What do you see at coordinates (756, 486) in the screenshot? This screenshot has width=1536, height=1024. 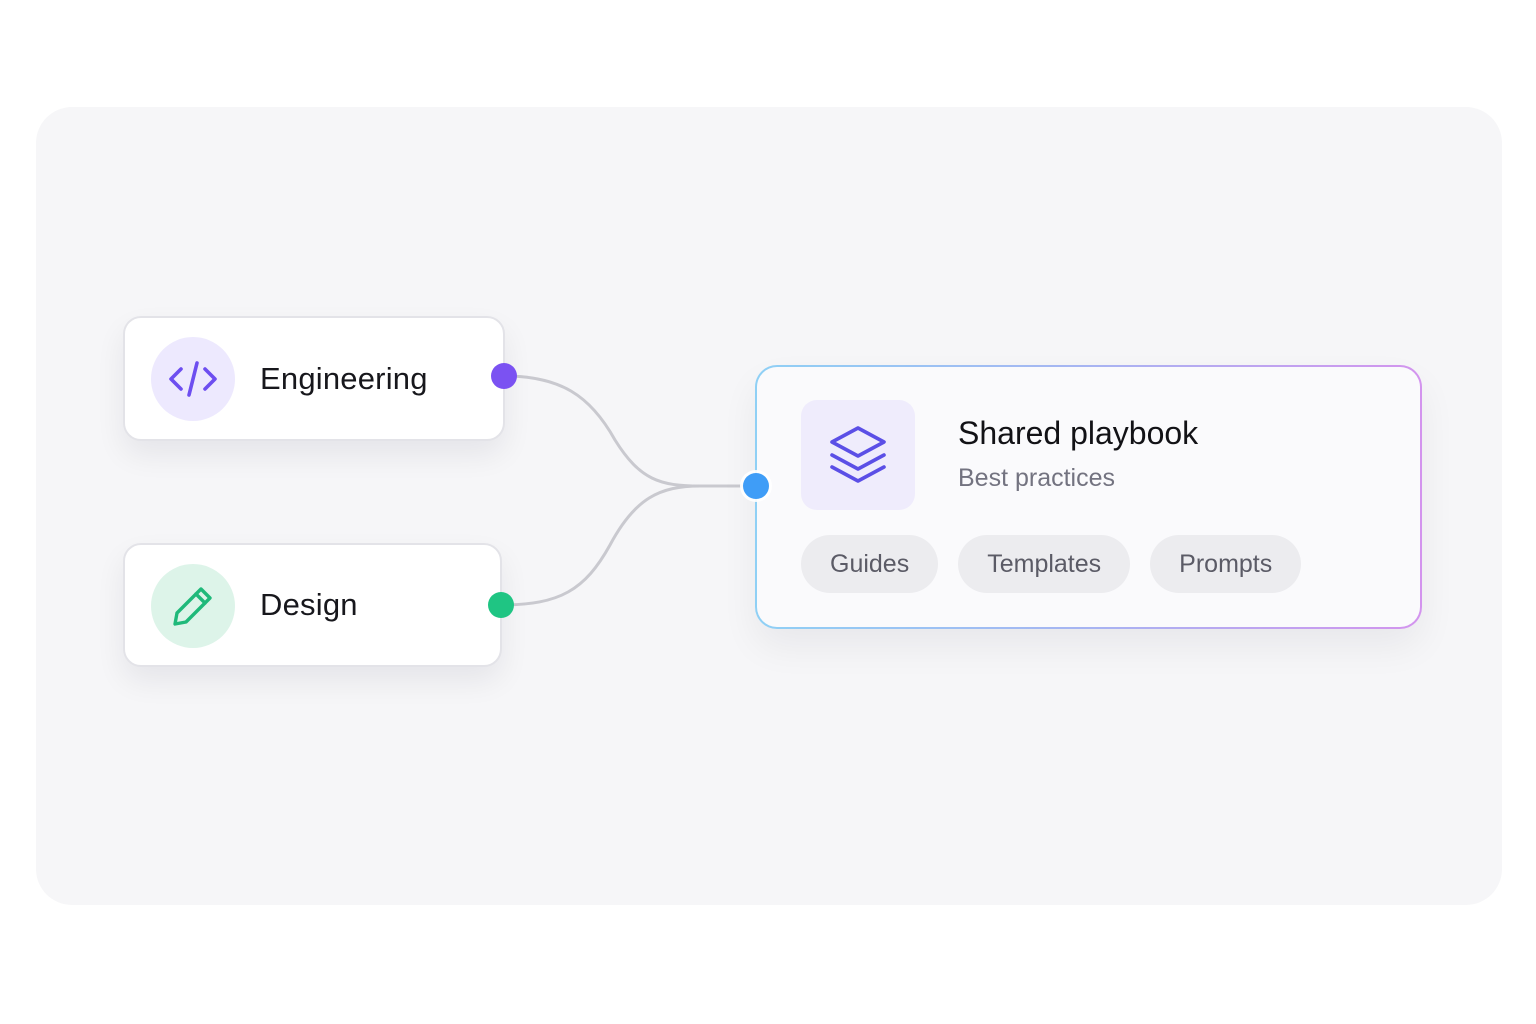 I see `playbook-input-port` at bounding box center [756, 486].